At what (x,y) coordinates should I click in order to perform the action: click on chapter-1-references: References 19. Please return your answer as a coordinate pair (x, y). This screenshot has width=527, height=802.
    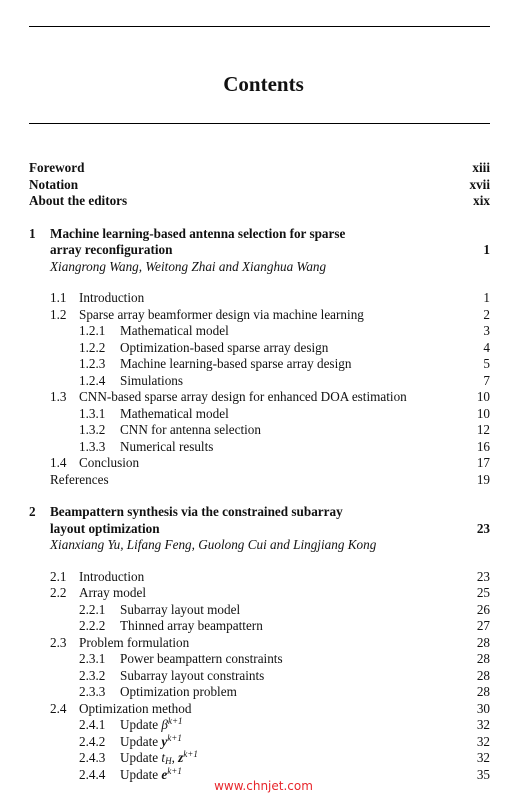
    Looking at the image, I should click on (259, 480).